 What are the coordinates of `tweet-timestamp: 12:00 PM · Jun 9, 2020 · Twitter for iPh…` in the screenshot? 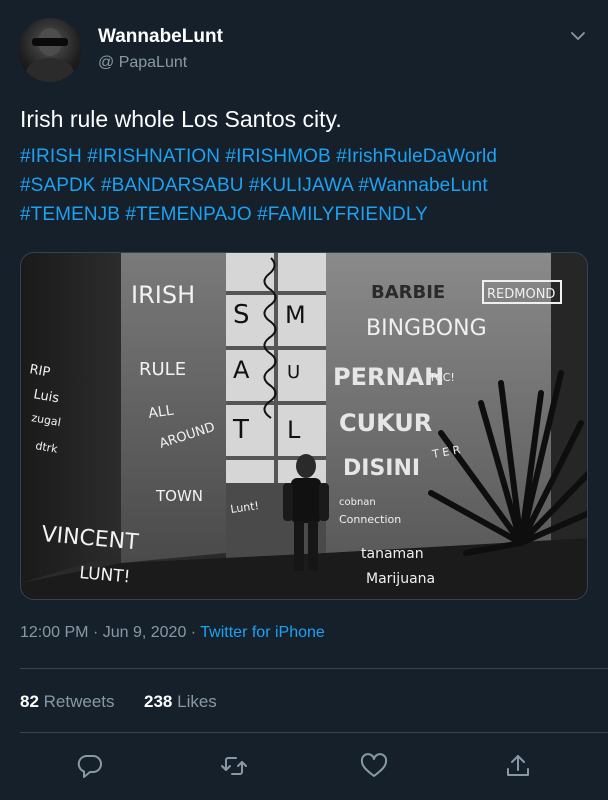 It's located at (172, 633).